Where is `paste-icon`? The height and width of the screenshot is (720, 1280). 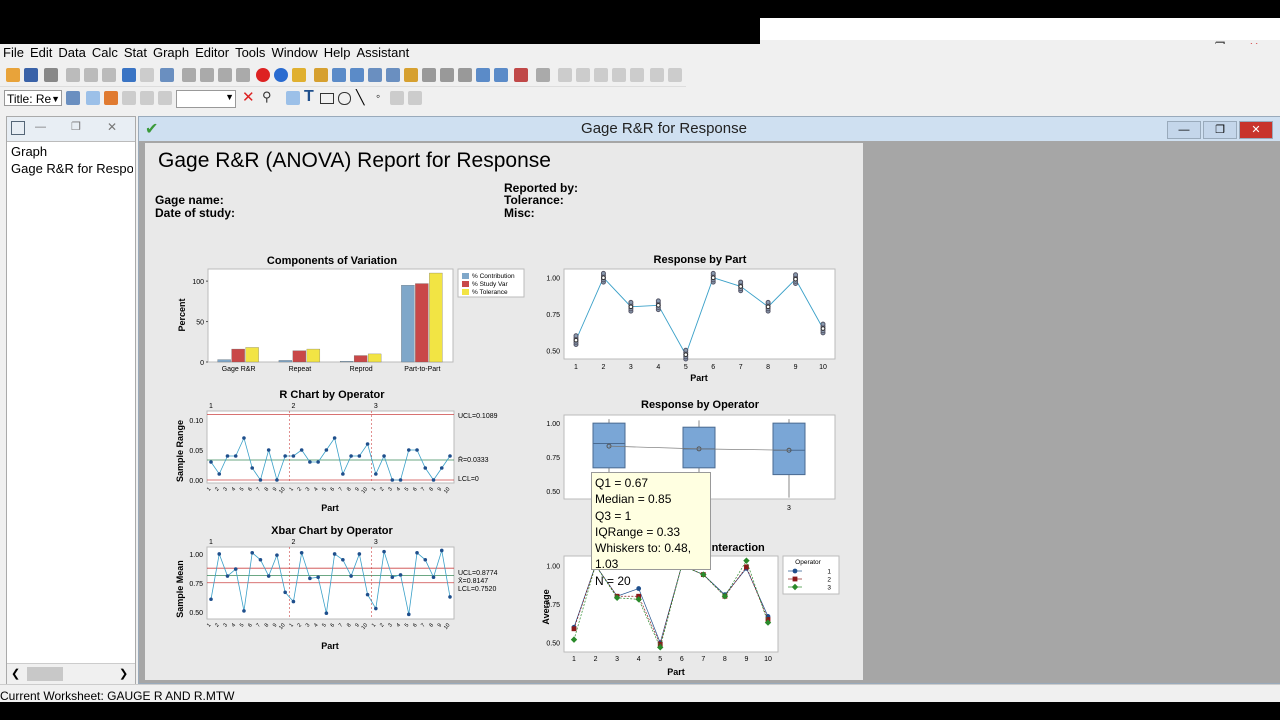 paste-icon is located at coordinates (109, 75).